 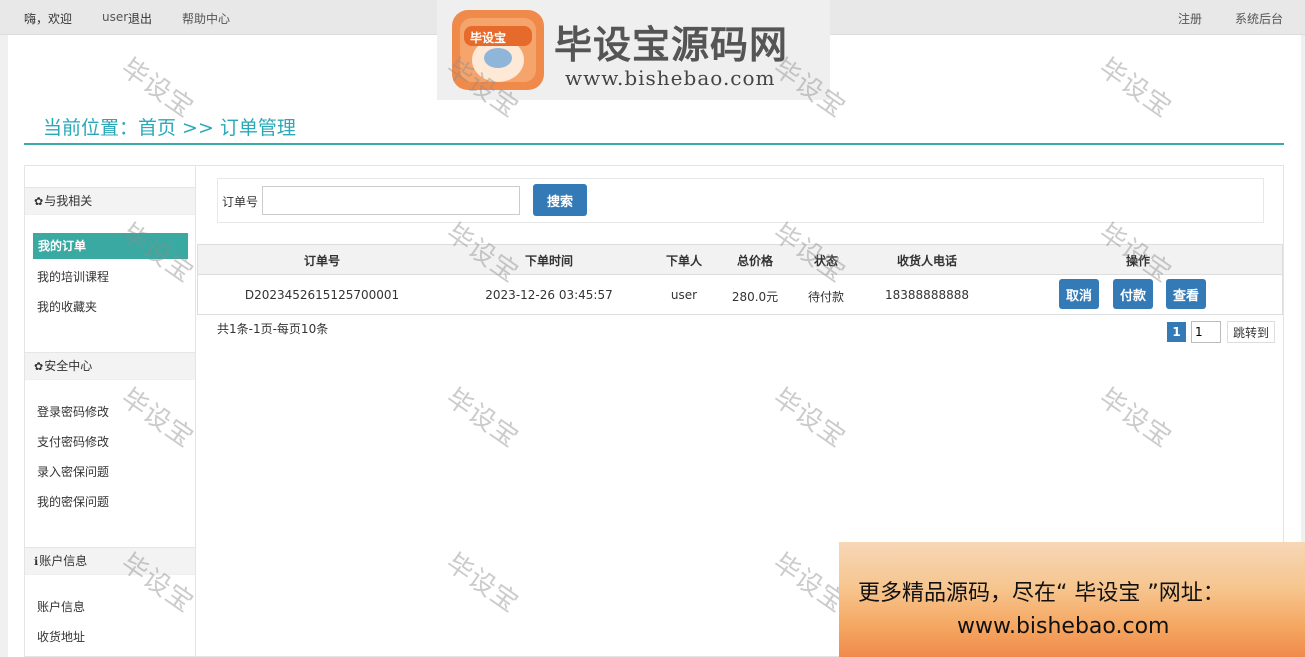 What do you see at coordinates (1138, 261) in the screenshot?
I see `column-header: 操作` at bounding box center [1138, 261].